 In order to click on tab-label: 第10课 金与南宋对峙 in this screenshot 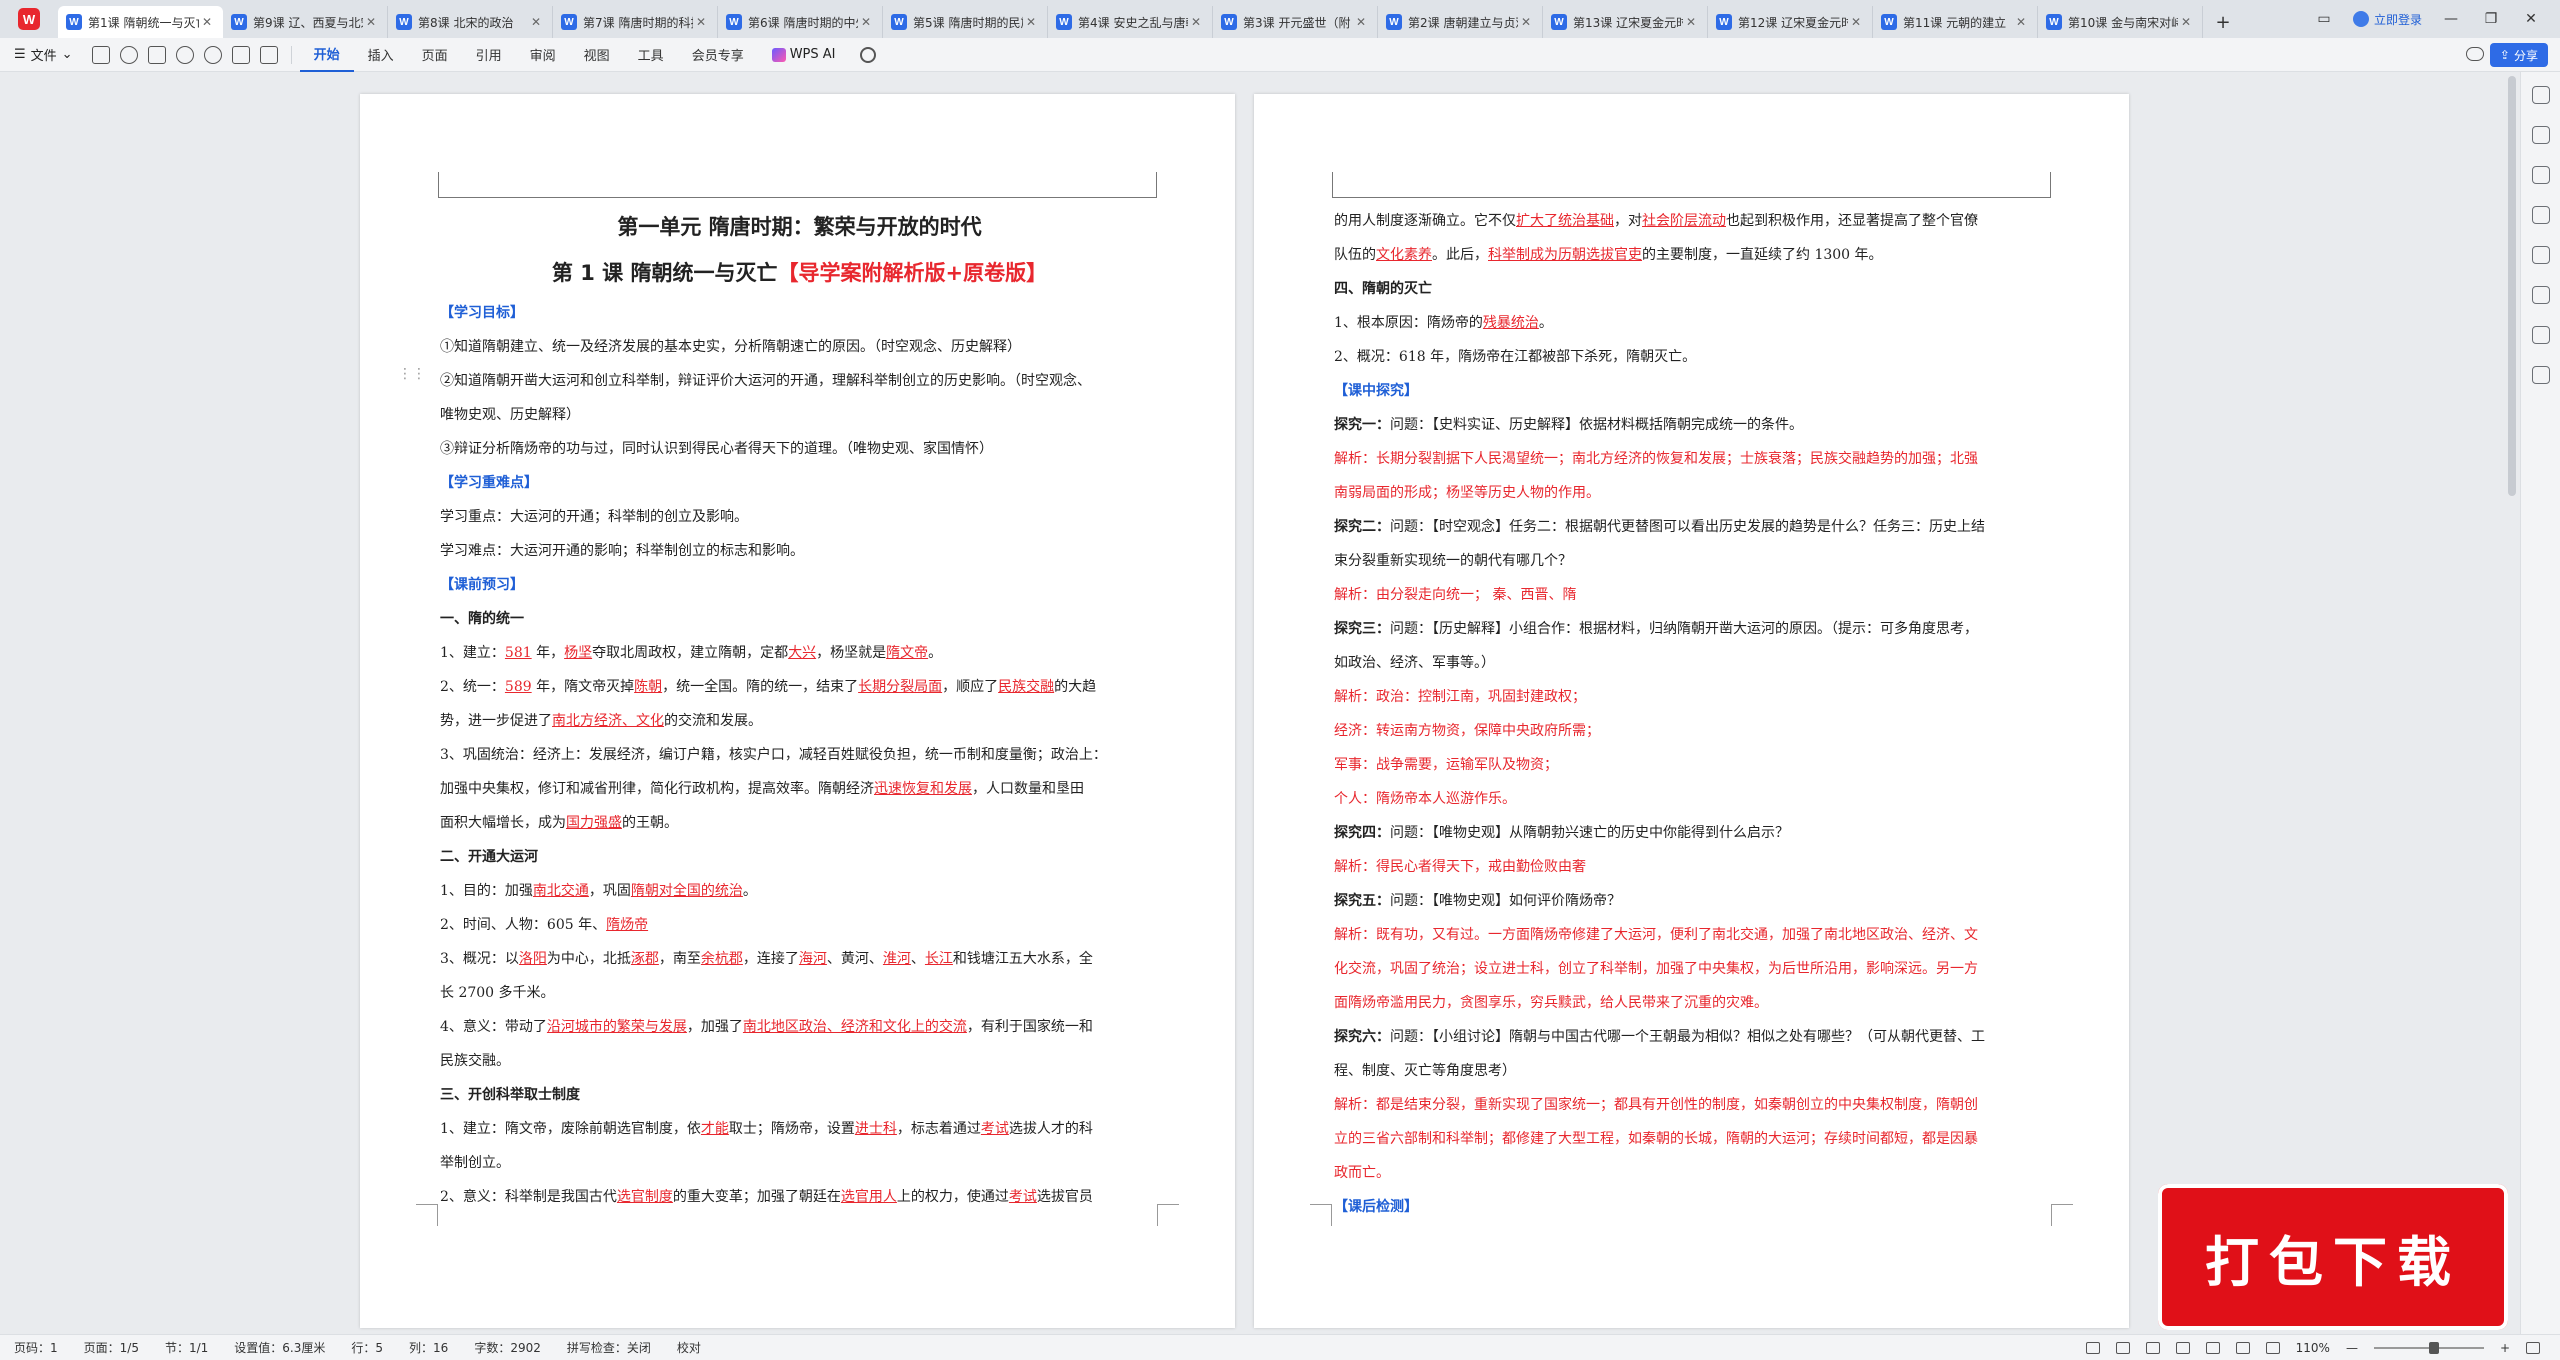, I will do `click(2123, 22)`.